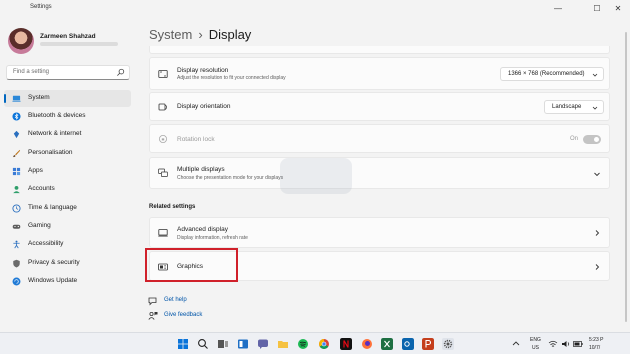 This screenshot has height=354, width=630. What do you see at coordinates (39, 225) in the screenshot?
I see `sidebar-item-label: Gaming` at bounding box center [39, 225].